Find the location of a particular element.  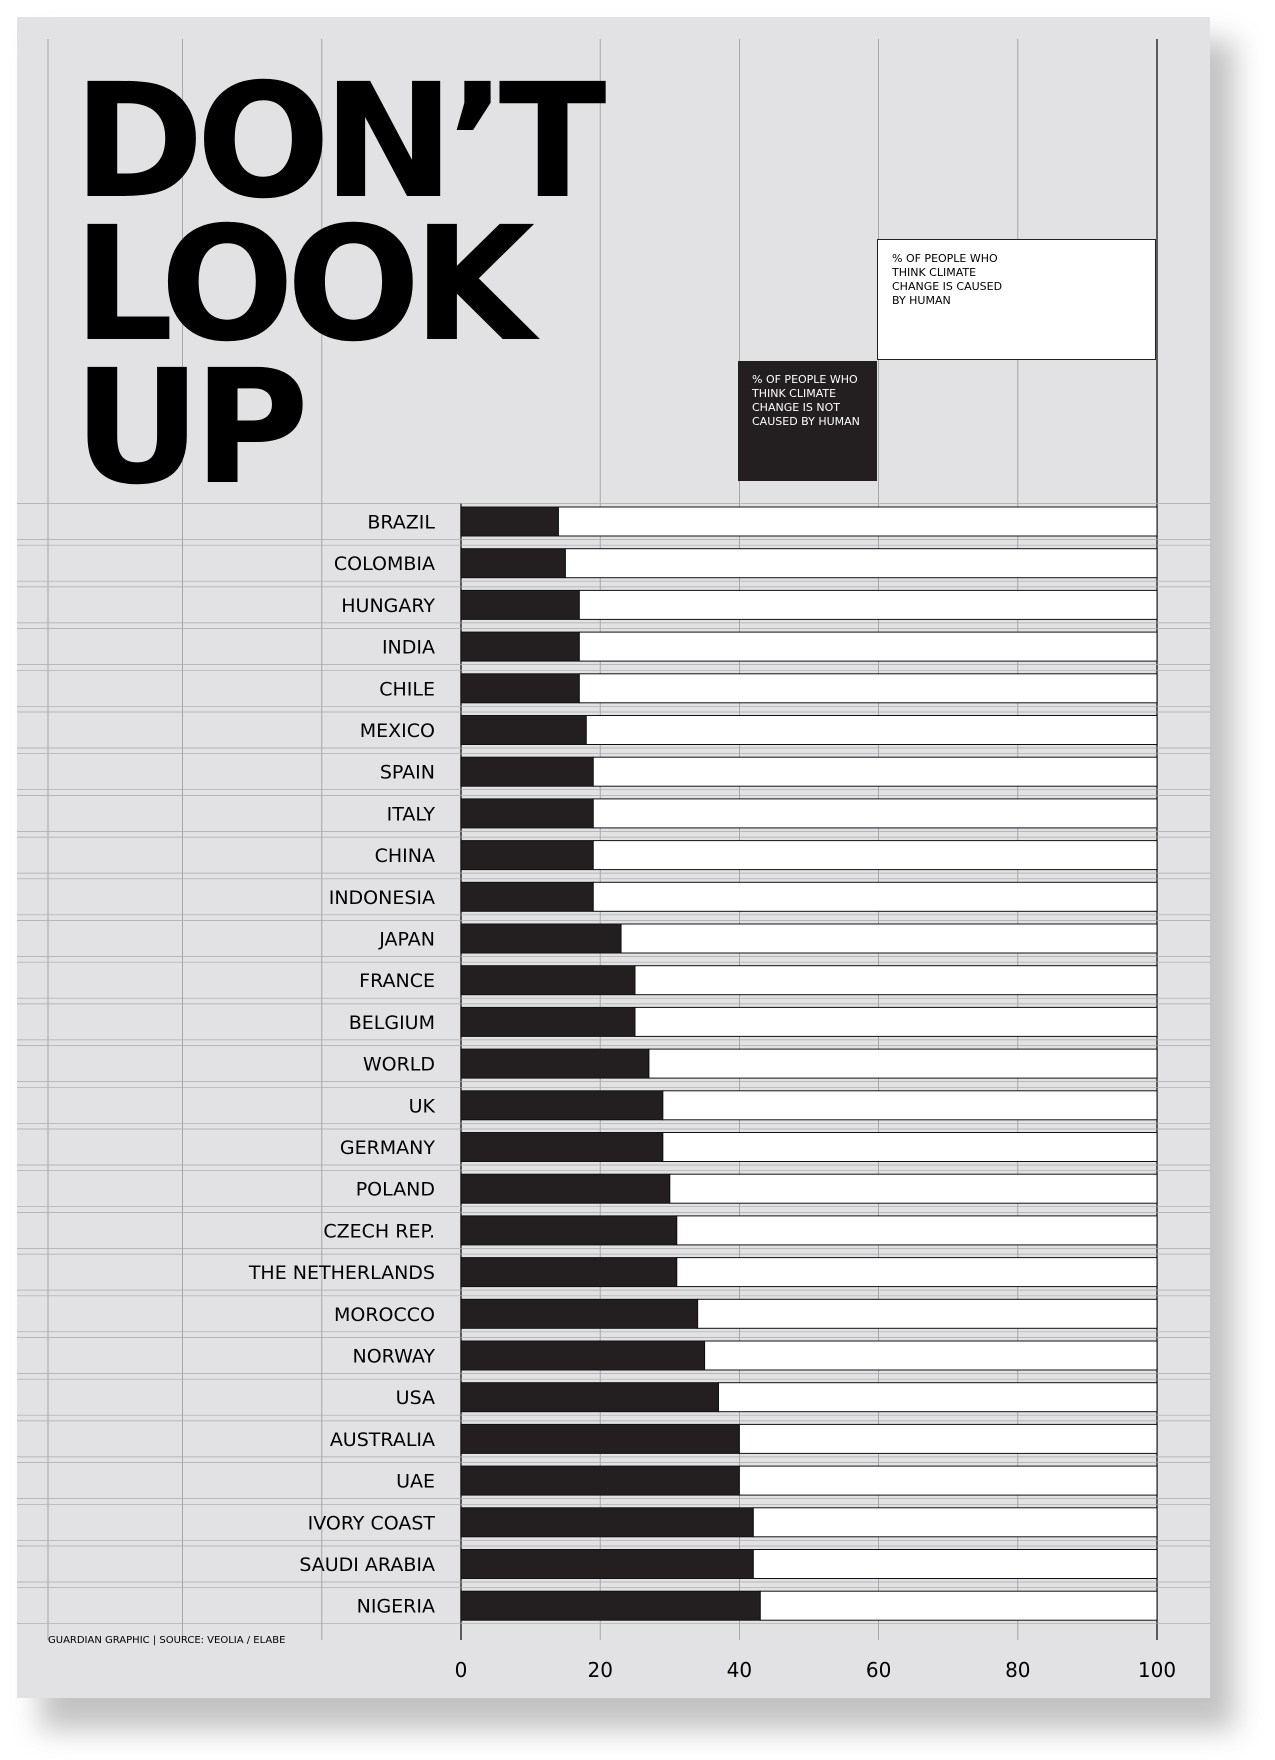

country-label: COLOMBIA is located at coordinates (384, 564).